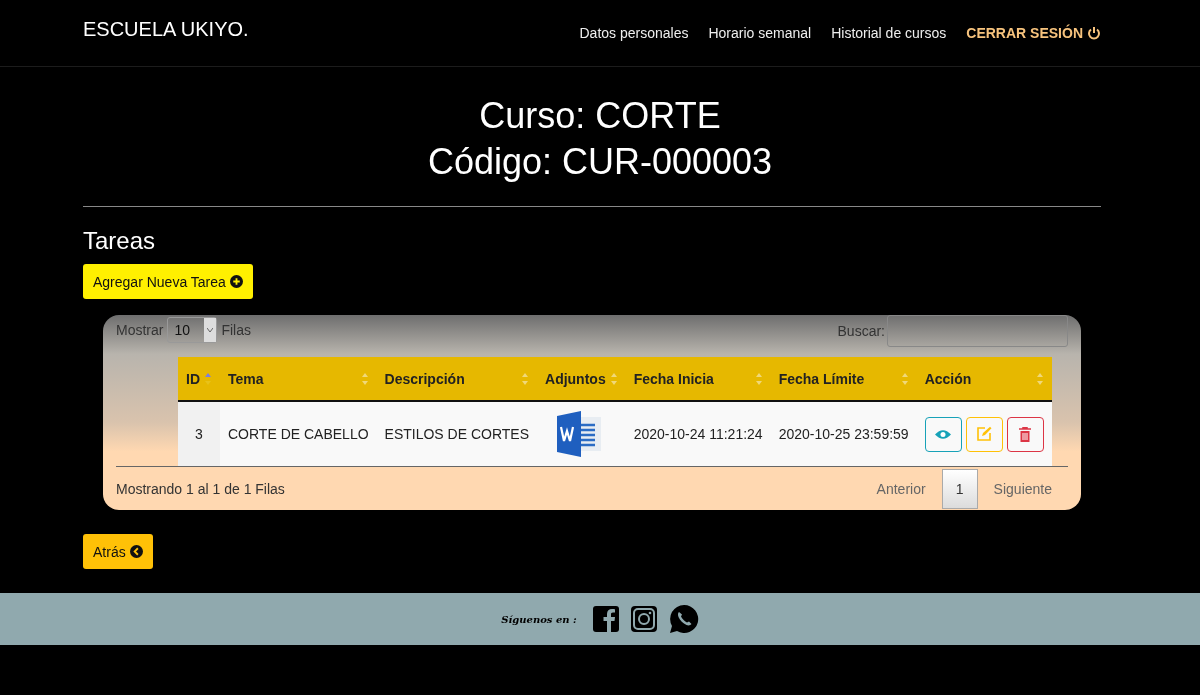  What do you see at coordinates (901, 489) in the screenshot?
I see `previous-link: Anterior` at bounding box center [901, 489].